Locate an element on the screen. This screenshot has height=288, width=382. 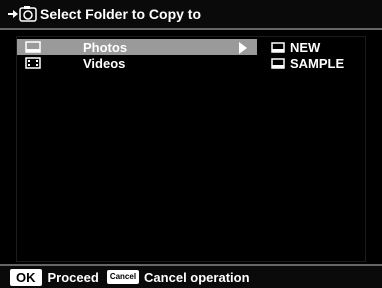
folder-label: Photos is located at coordinates (105, 47).